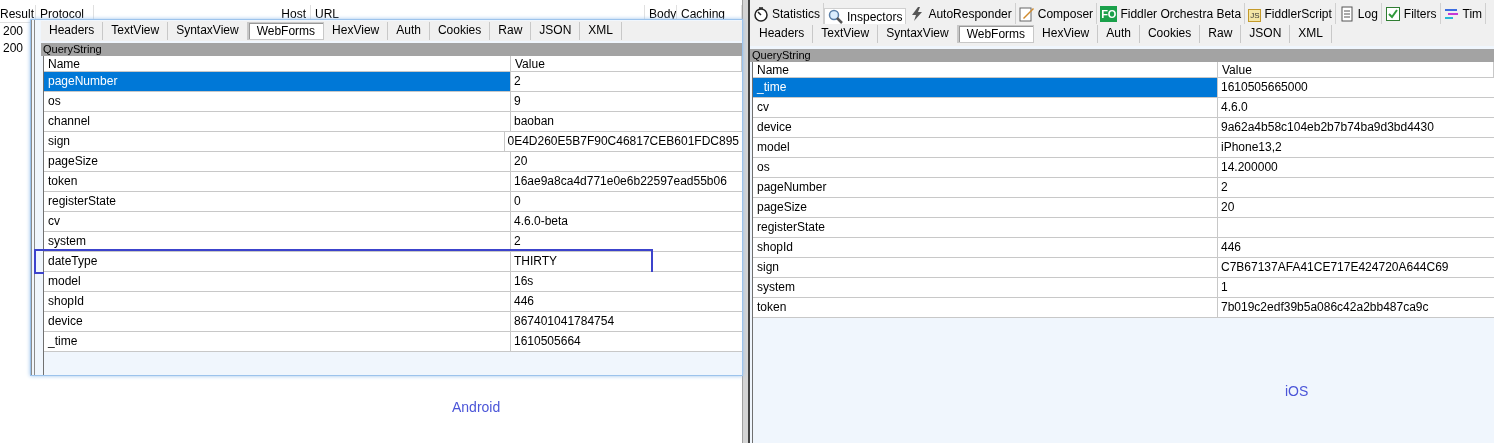 The height and width of the screenshot is (443, 1494). I want to click on script-icon: JS, so click(1255, 15).